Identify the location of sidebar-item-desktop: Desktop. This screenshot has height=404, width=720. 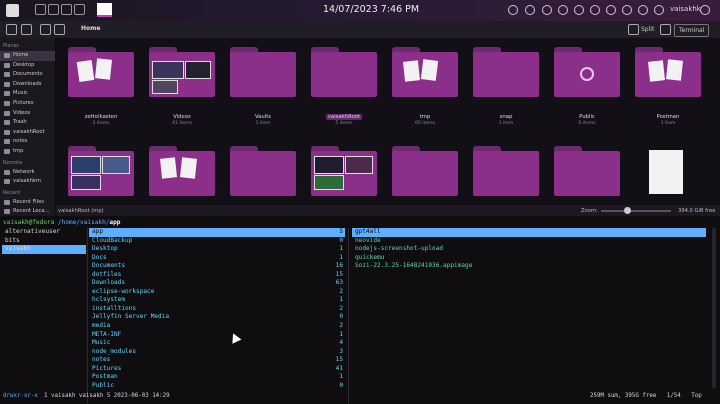
(27, 66).